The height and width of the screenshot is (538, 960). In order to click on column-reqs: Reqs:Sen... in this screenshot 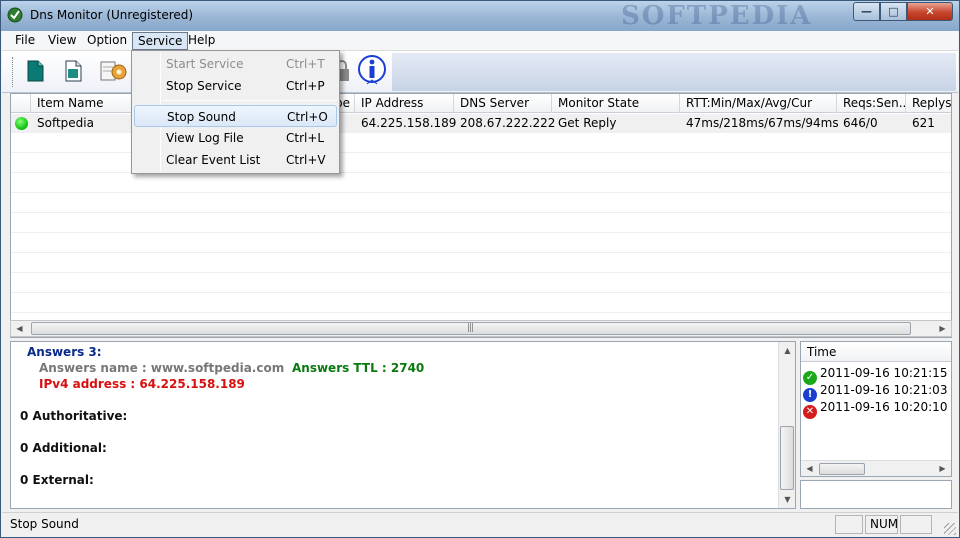, I will do `click(871, 103)`.